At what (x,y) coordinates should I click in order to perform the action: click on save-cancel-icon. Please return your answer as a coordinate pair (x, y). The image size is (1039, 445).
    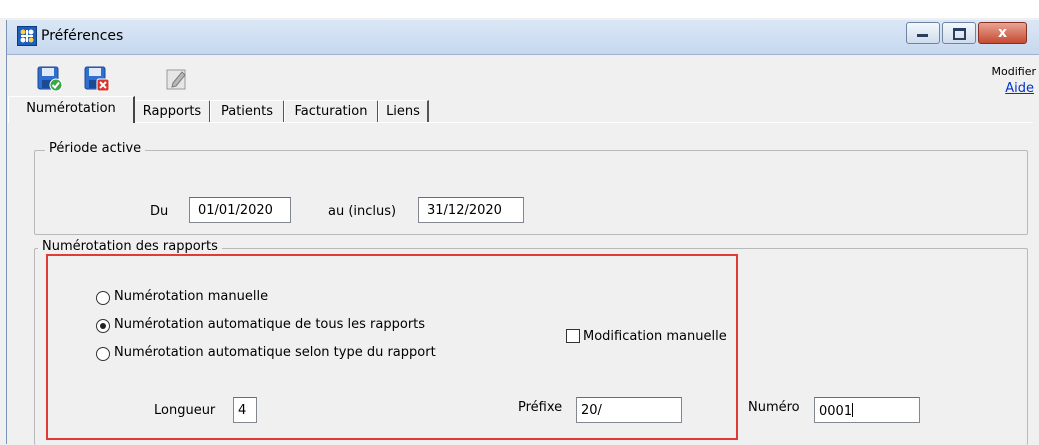
    Looking at the image, I should click on (97, 79).